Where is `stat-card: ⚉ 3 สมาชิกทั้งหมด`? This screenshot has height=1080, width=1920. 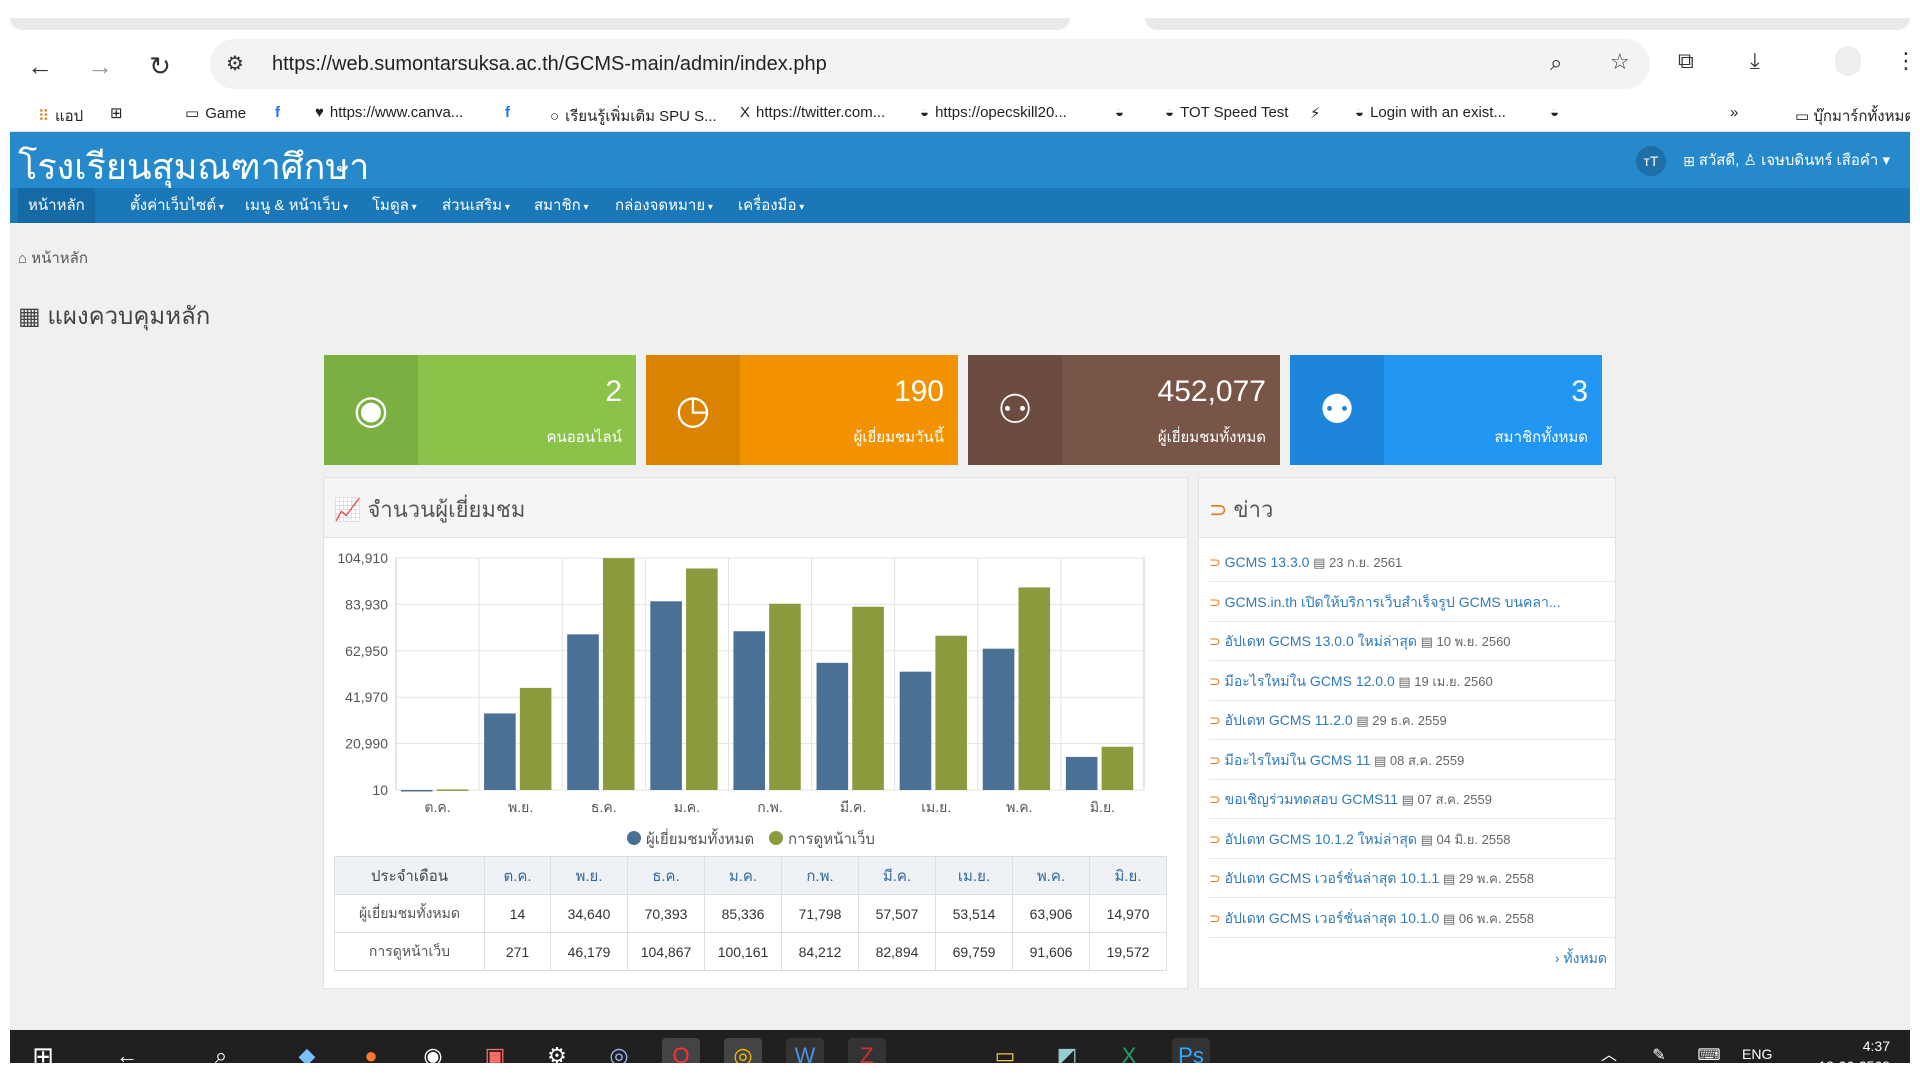
stat-card: ⚉ 3 สมาชิกทั้งหมด is located at coordinates (1446, 410).